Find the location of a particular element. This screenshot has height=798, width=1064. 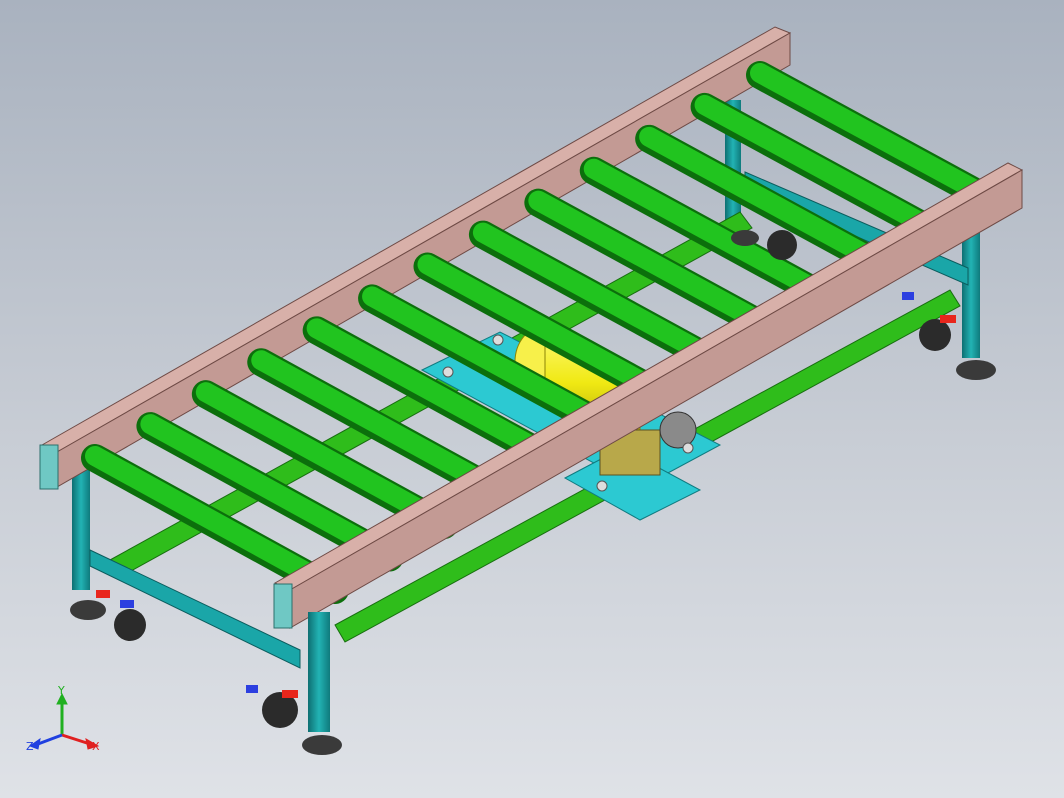

x-axis-label: X is located at coordinates (96, 746).